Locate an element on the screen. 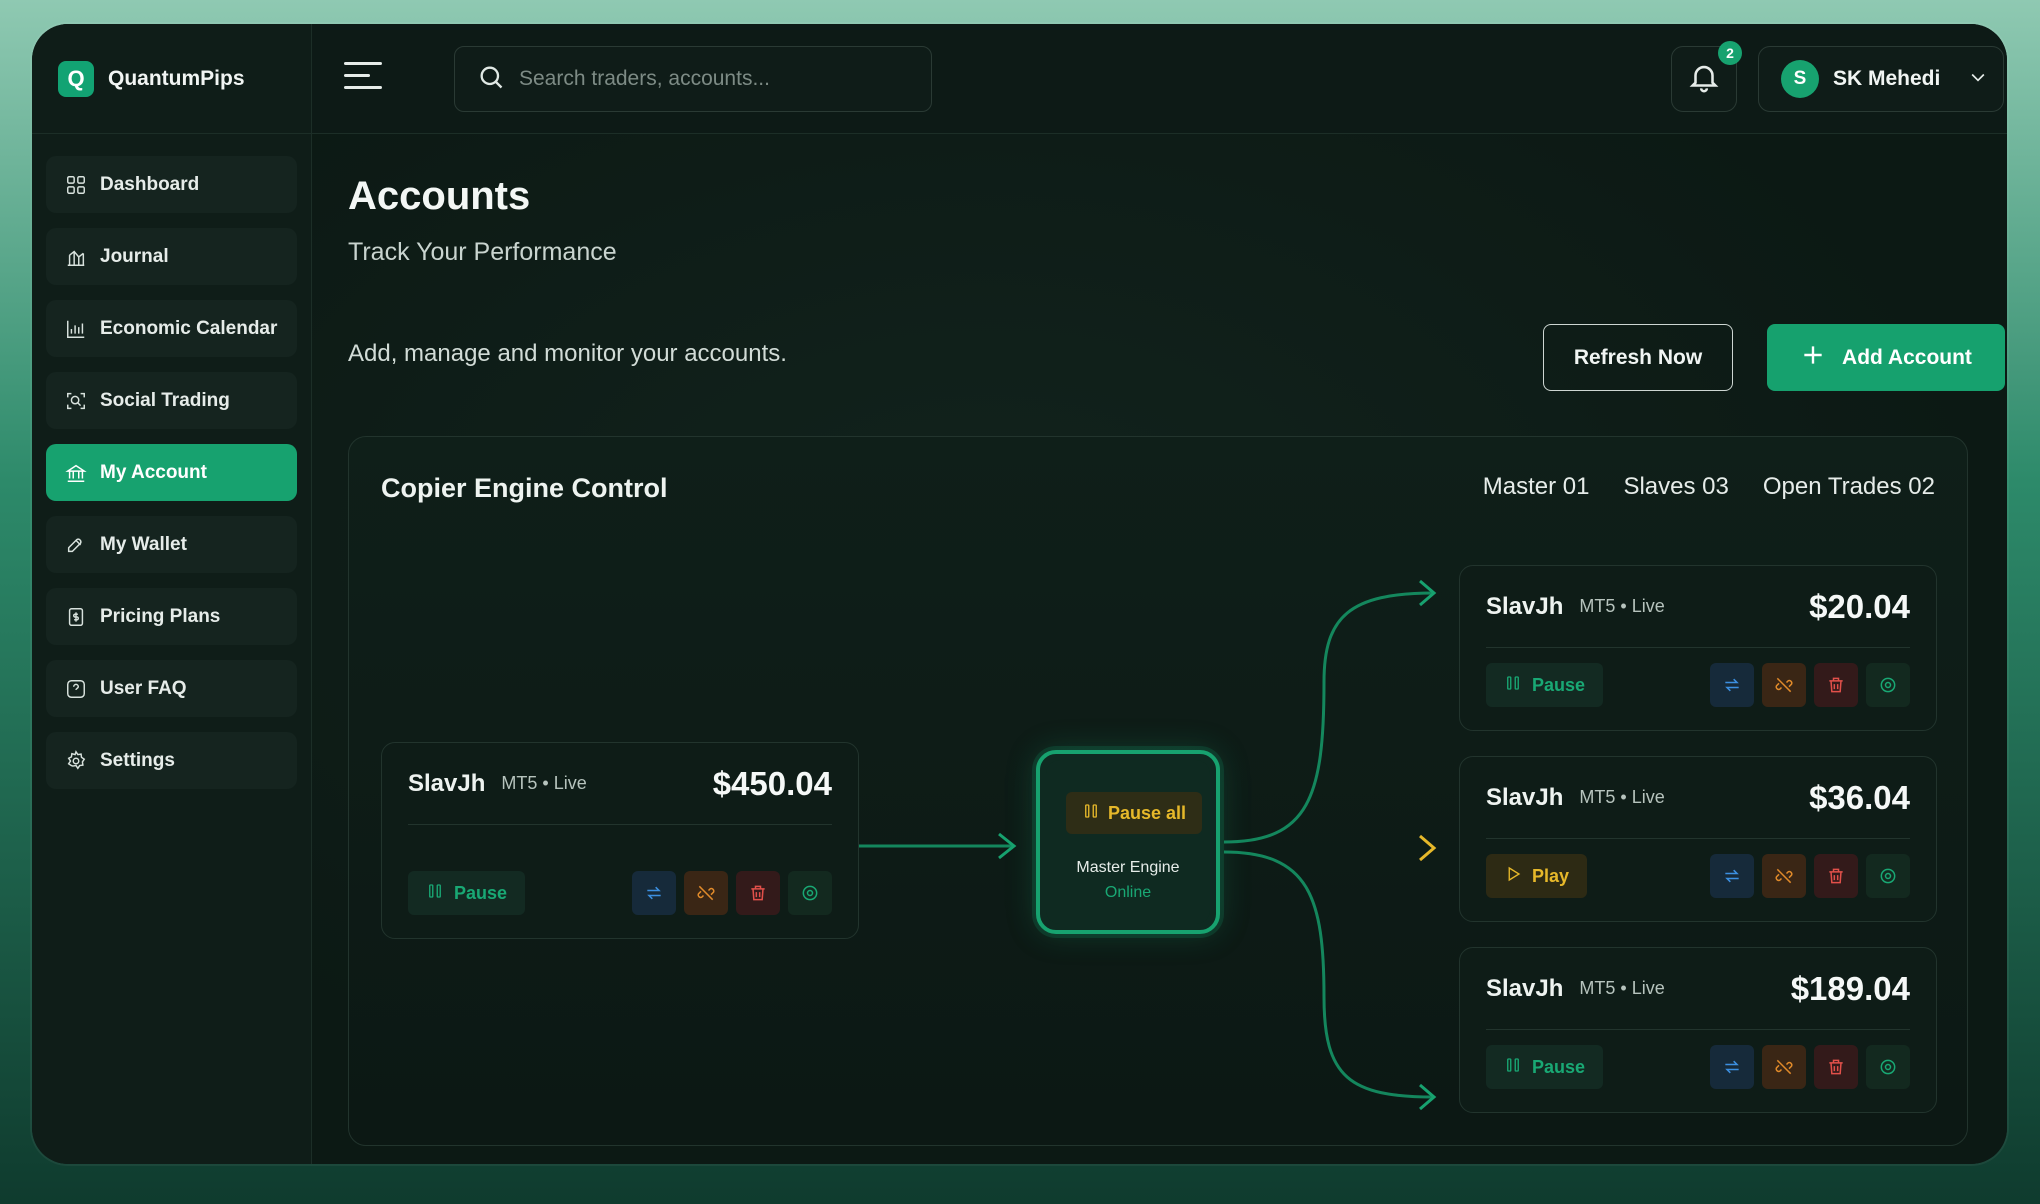  top-bar: 2 S SK Mehedi is located at coordinates (1159, 79).